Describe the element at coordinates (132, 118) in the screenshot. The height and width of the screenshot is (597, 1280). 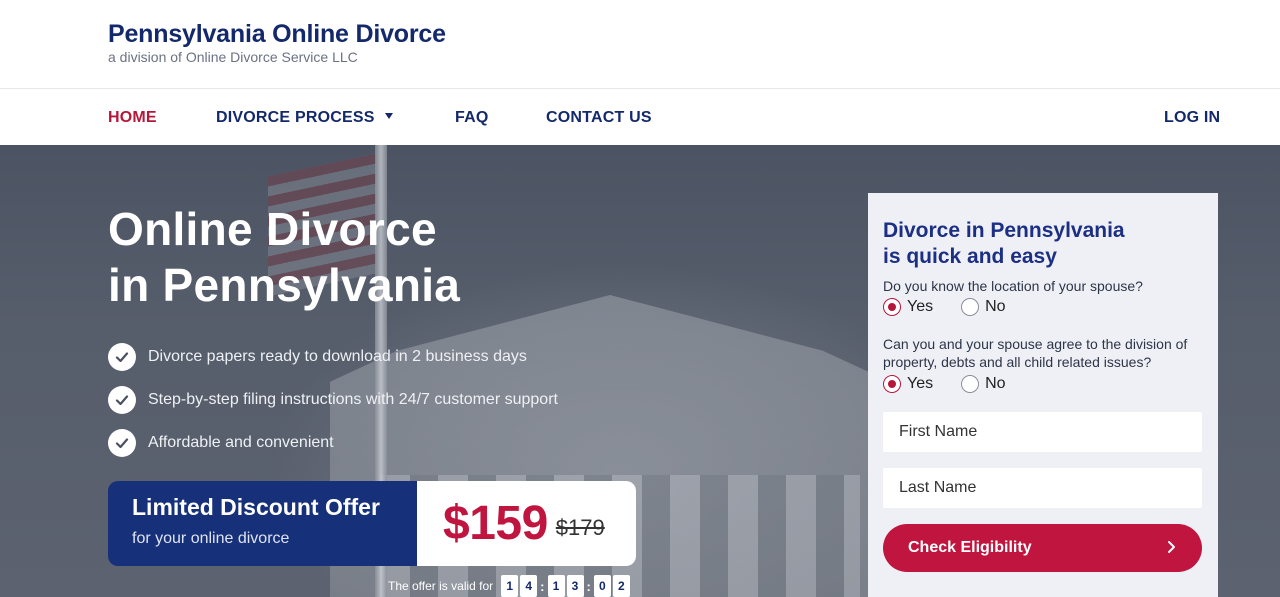
I see `nav-home: HOME` at that location.